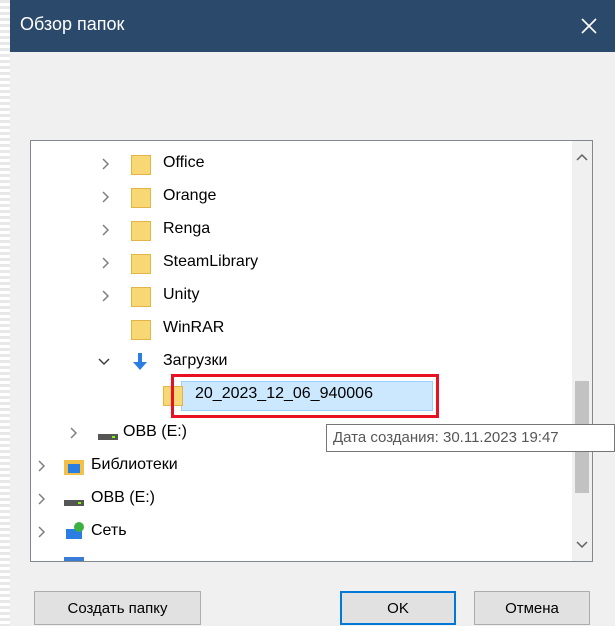 This screenshot has width=615, height=626. Describe the element at coordinates (398, 608) in the screenshot. I see `ok-button: OK` at that location.